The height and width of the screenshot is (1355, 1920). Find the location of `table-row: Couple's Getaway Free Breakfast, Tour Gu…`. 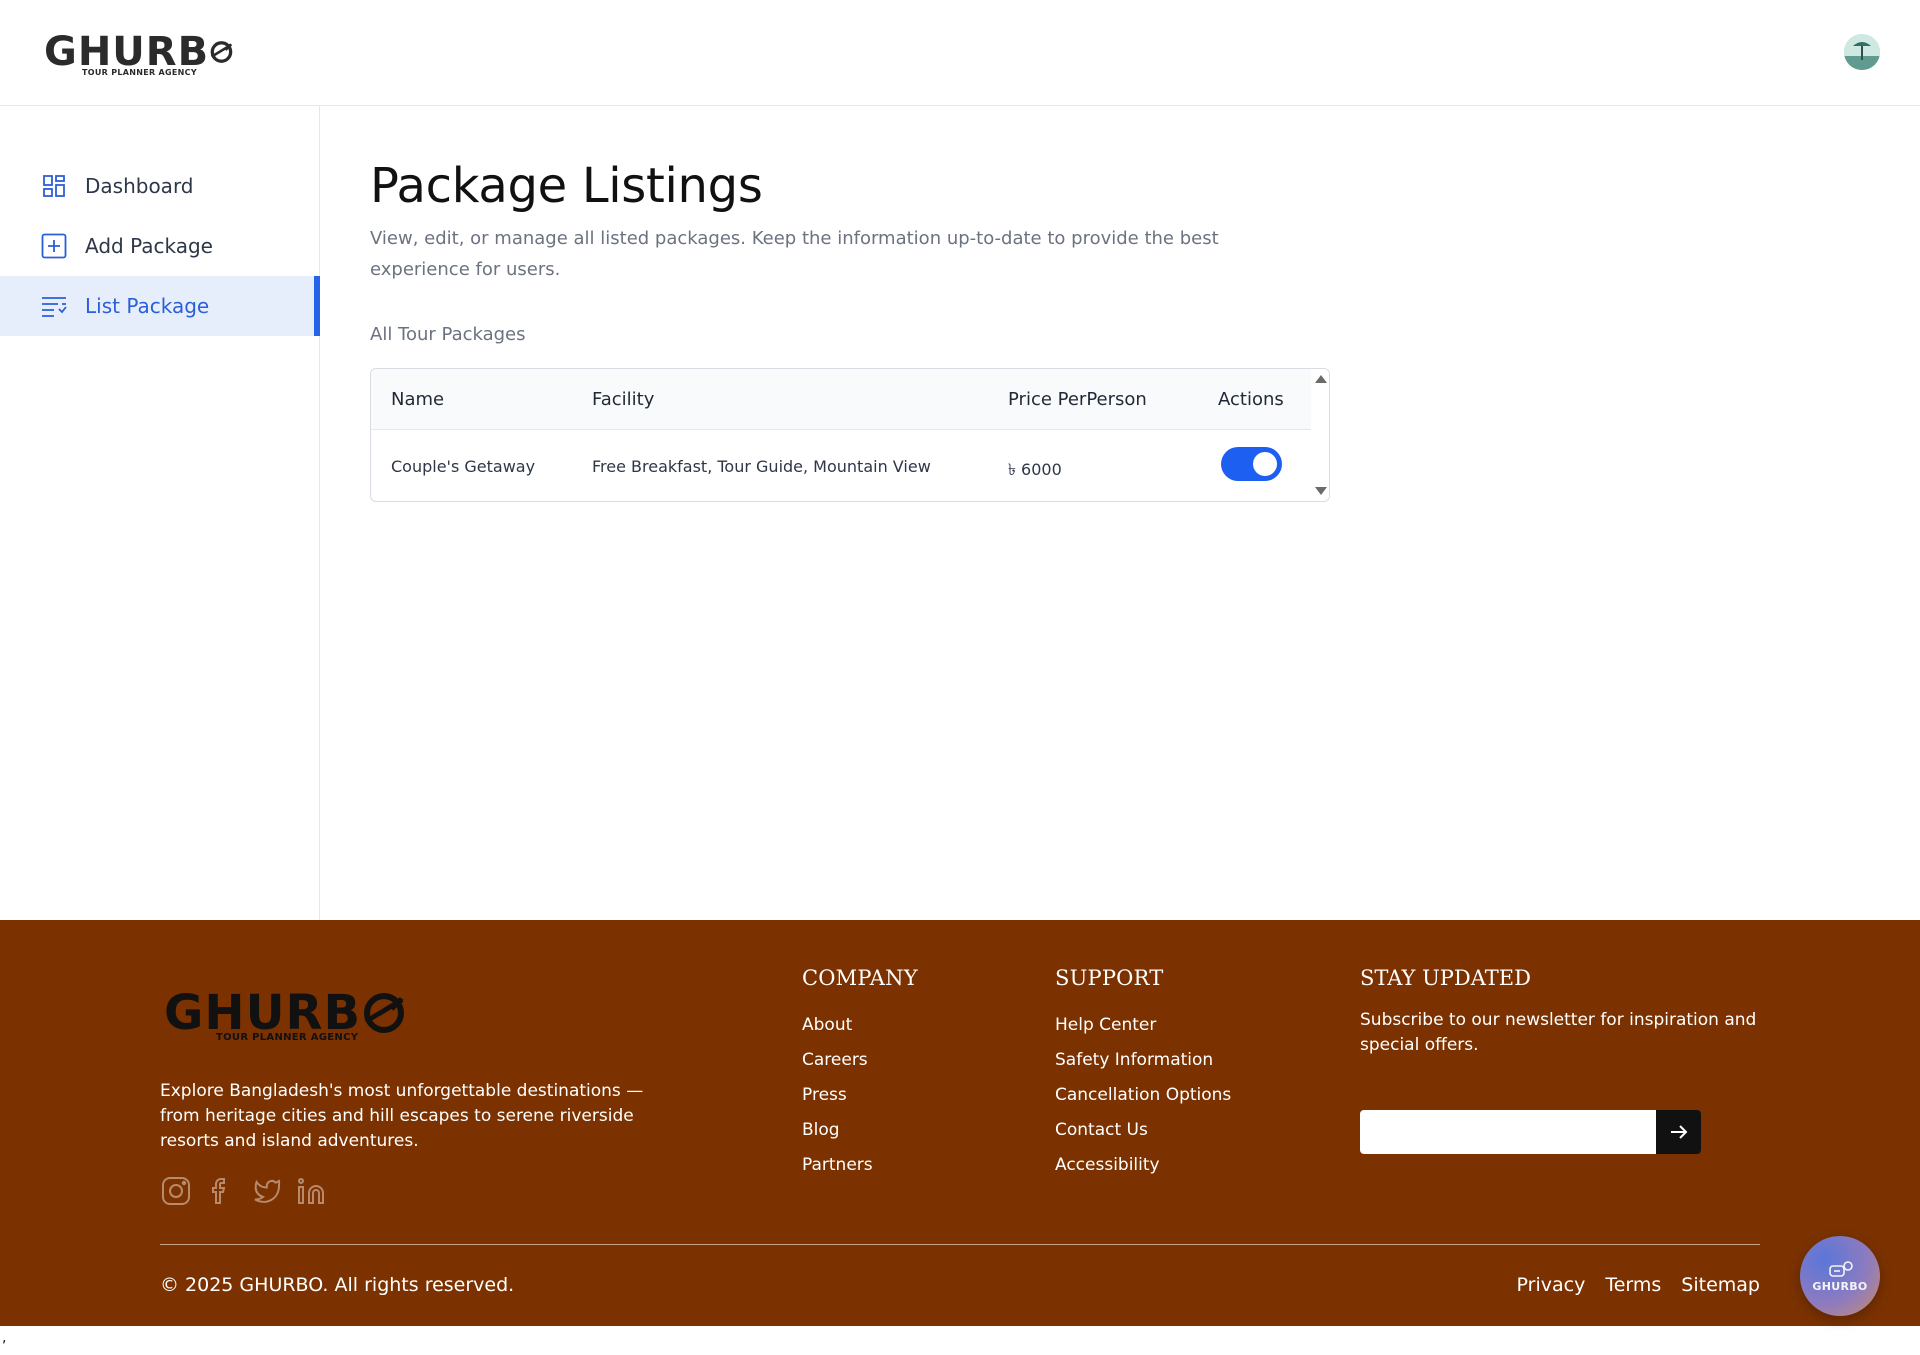

table-row: Couple's Getaway Free Breakfast, Tour Gu… is located at coordinates (841, 466).